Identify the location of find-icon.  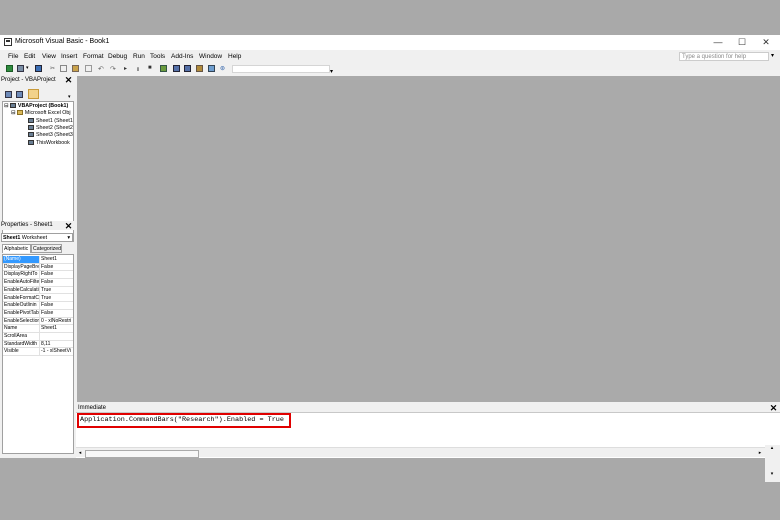
(88, 68).